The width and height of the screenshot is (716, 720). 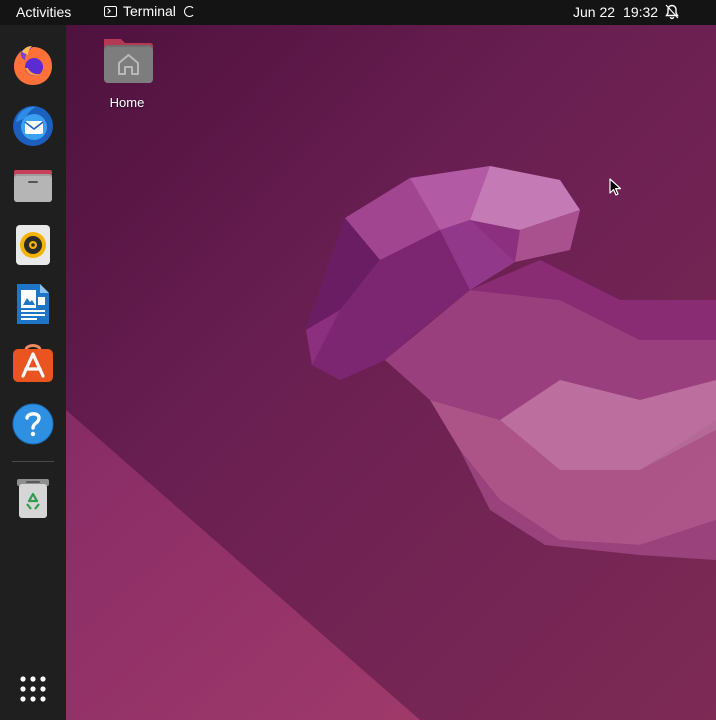 I want to click on dock, so click(x=33, y=372).